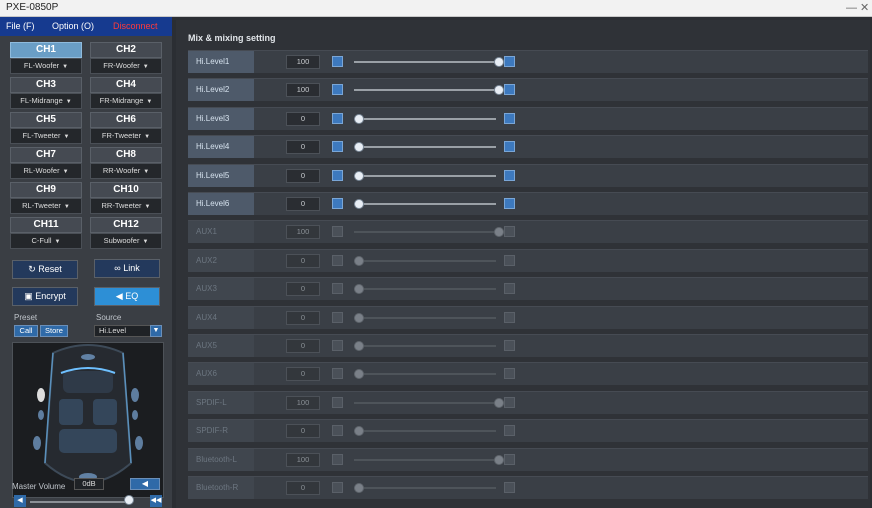 The width and height of the screenshot is (872, 508). Describe the element at coordinates (46, 66) in the screenshot. I see `channel-assignment-select: FL-Woofer ▼` at that location.